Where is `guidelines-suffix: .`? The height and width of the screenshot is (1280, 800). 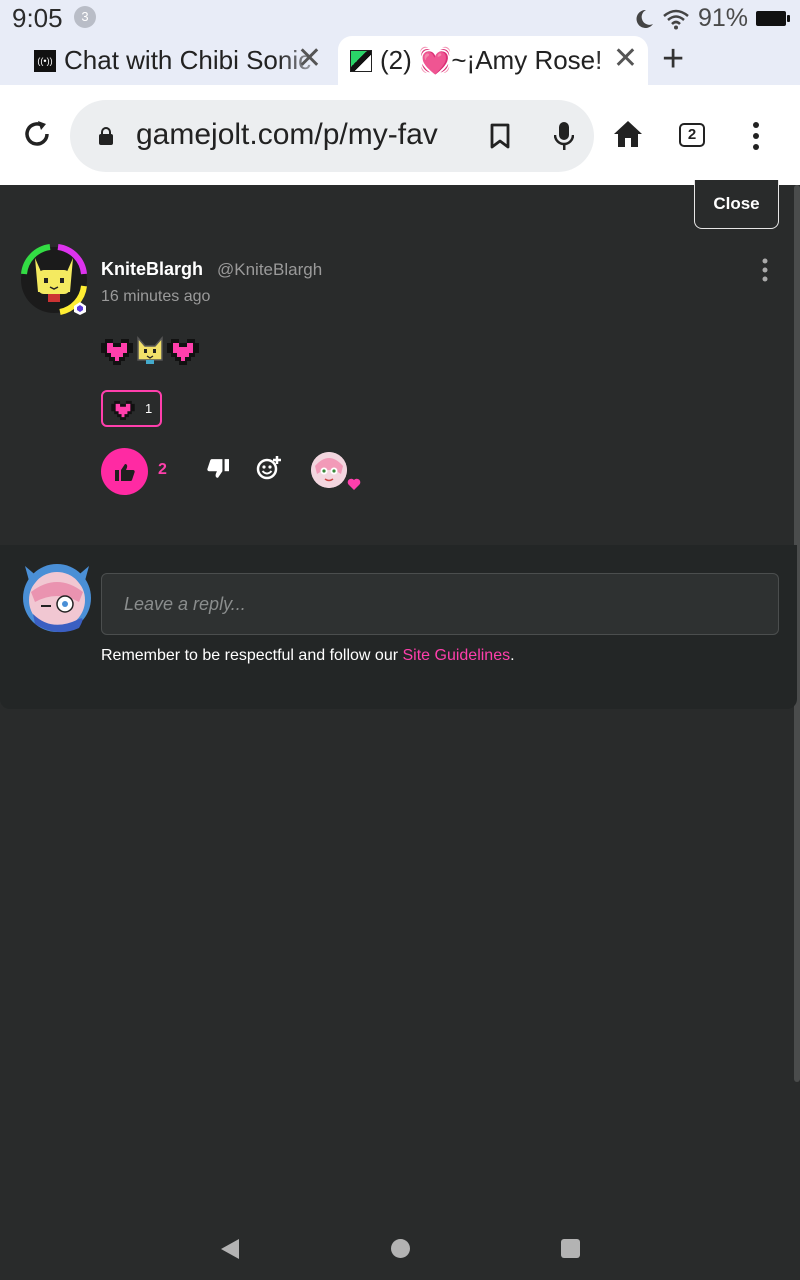 guidelines-suffix: . is located at coordinates (512, 655).